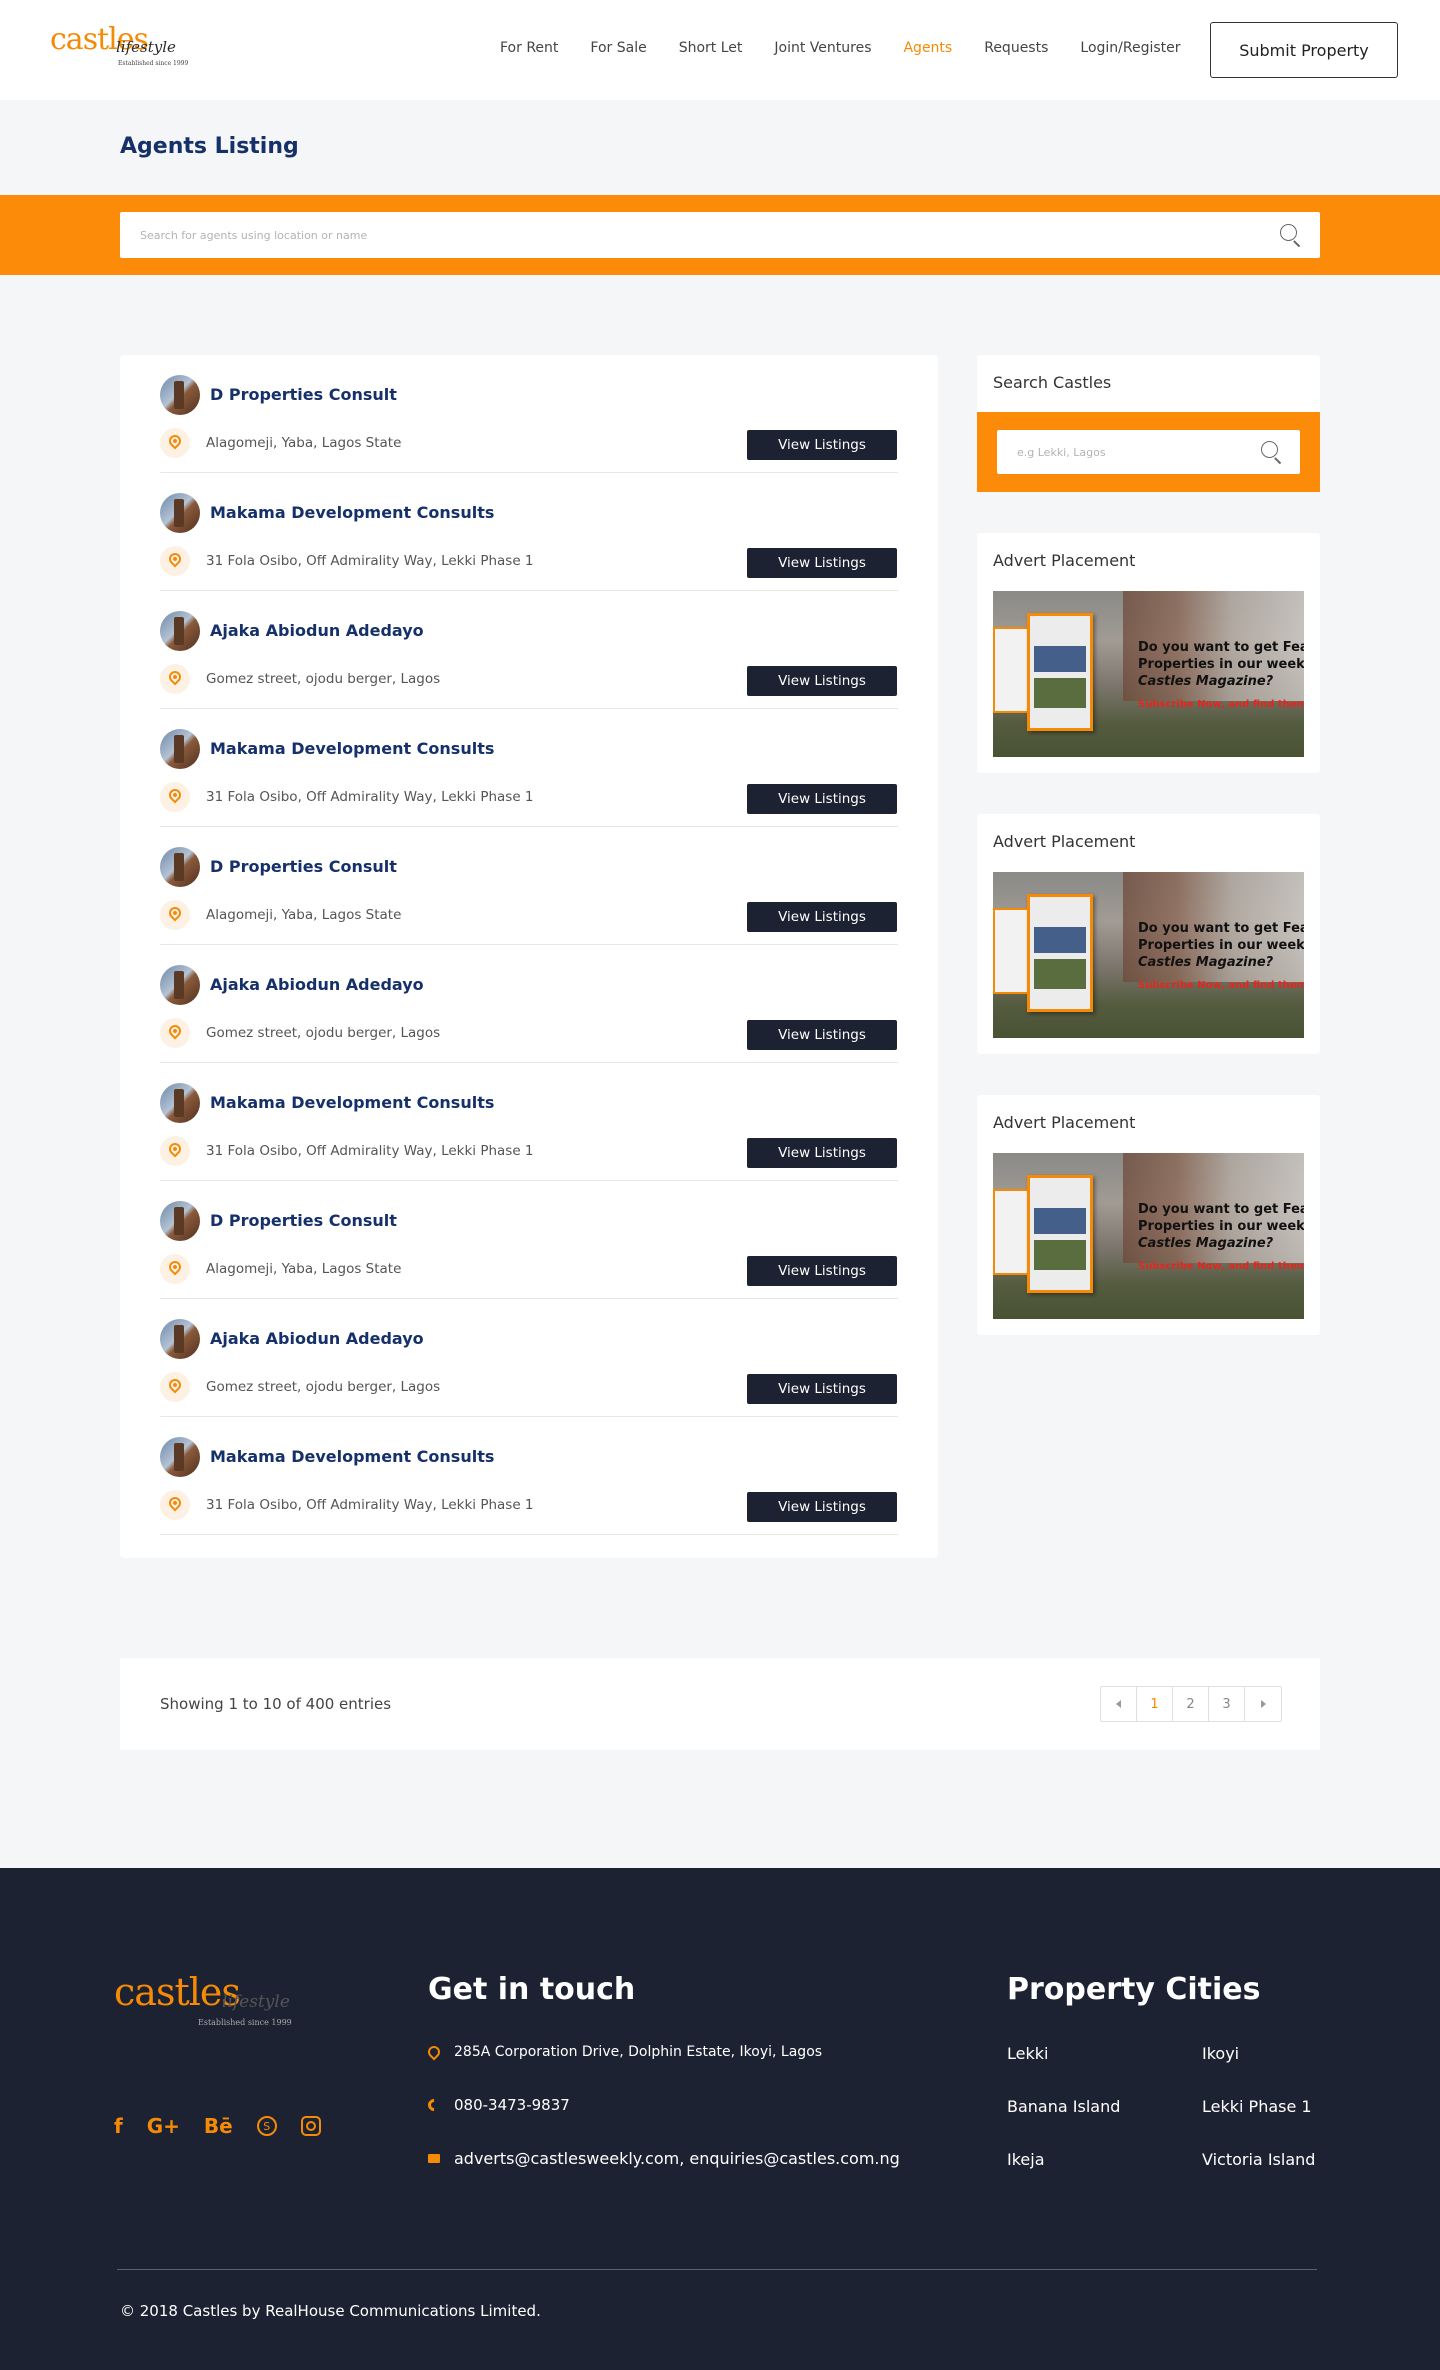 The height and width of the screenshot is (2370, 1440). Describe the element at coordinates (163, 2126) in the screenshot. I see `google-plus-icon: G+` at that location.